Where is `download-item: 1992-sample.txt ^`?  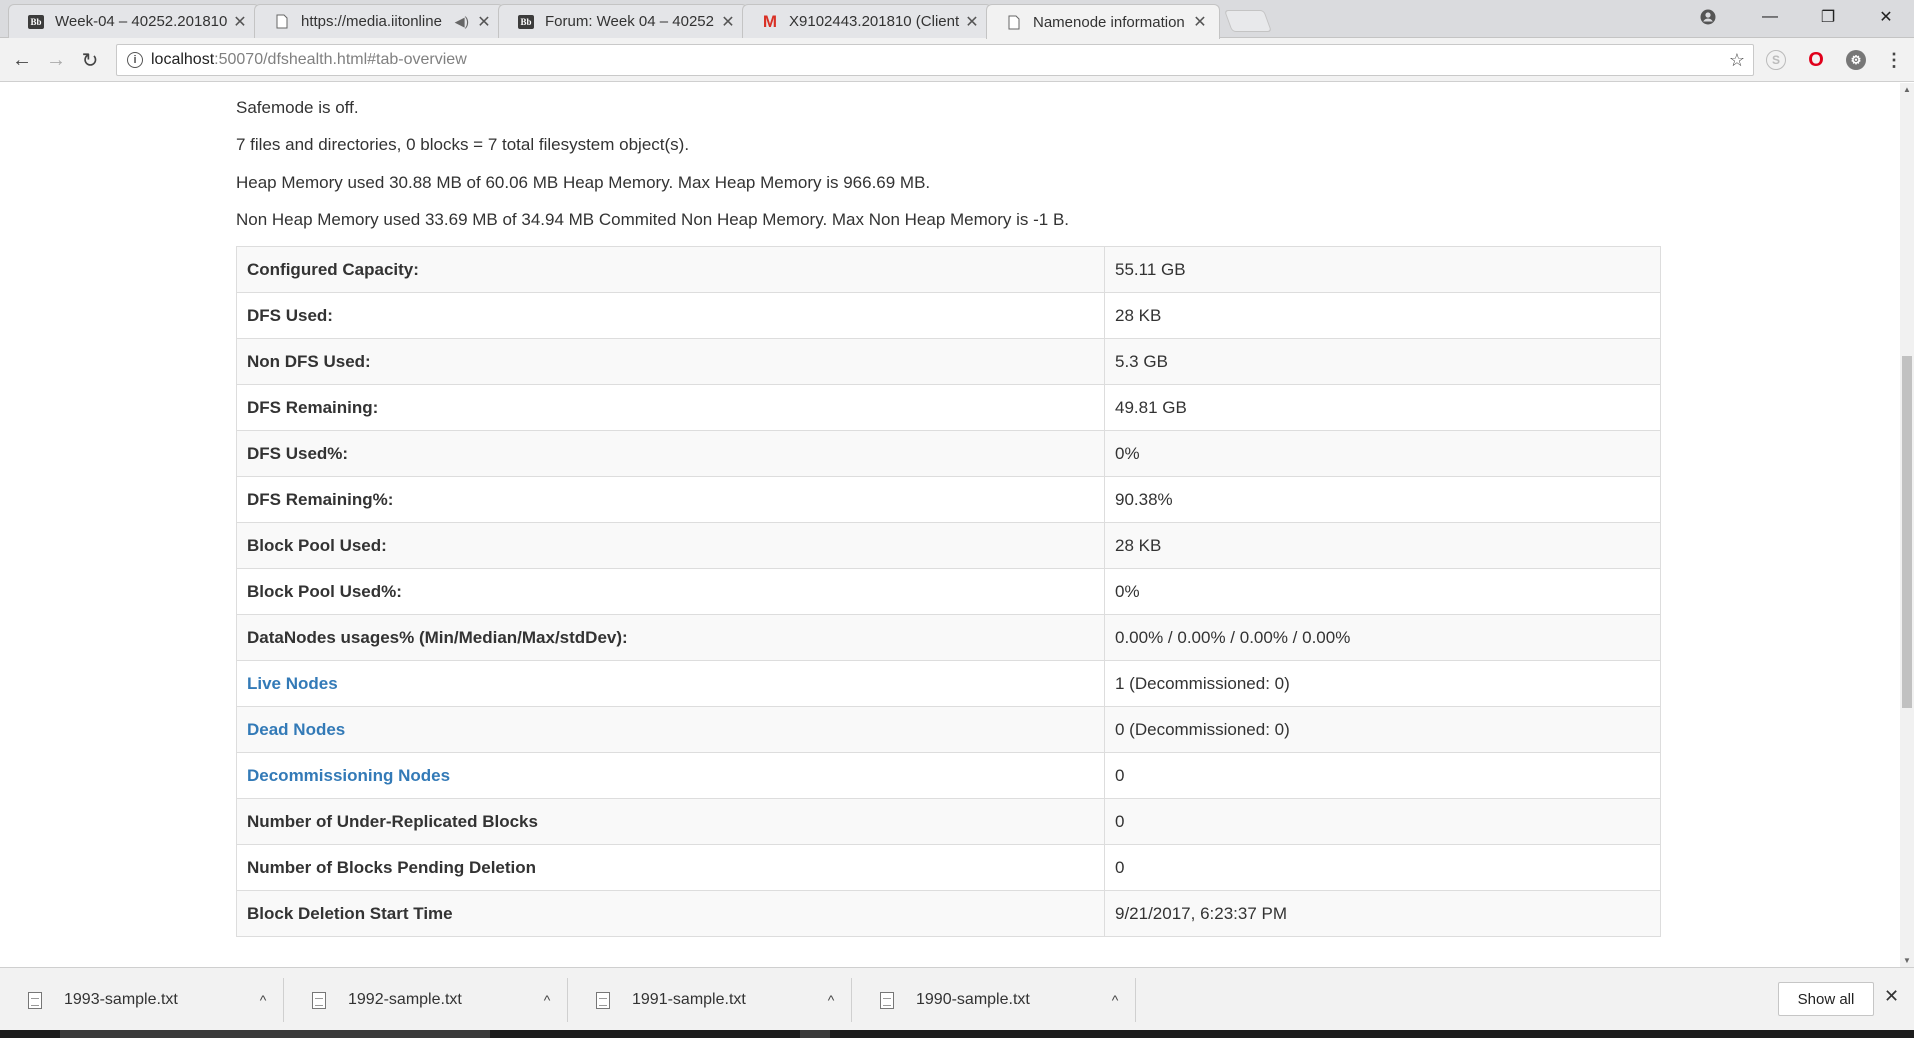 download-item: 1992-sample.txt ^ is located at coordinates (426, 1000).